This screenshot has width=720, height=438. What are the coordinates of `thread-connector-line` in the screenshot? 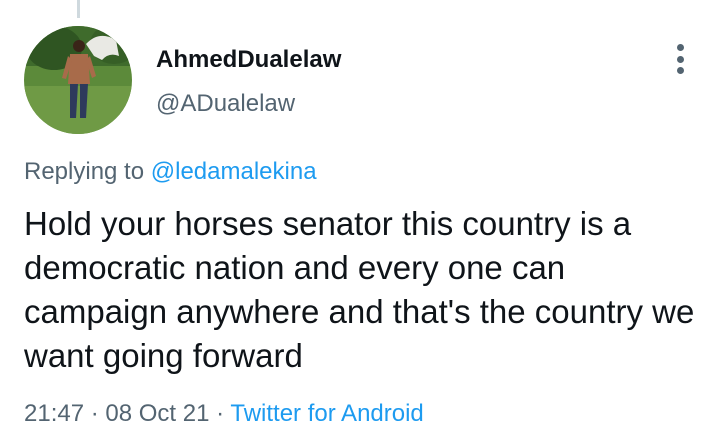 It's located at (78, 9).